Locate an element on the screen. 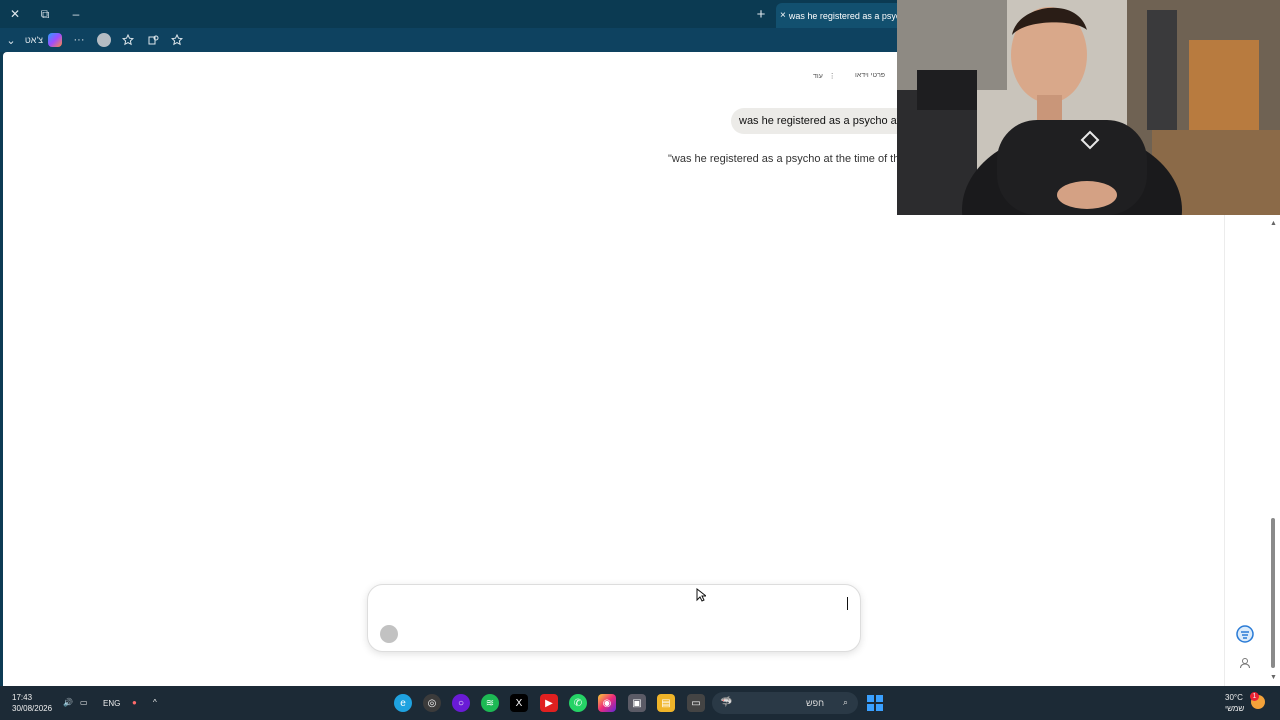 The image size is (1280, 720). add-favorite-icon is located at coordinates (177, 40).